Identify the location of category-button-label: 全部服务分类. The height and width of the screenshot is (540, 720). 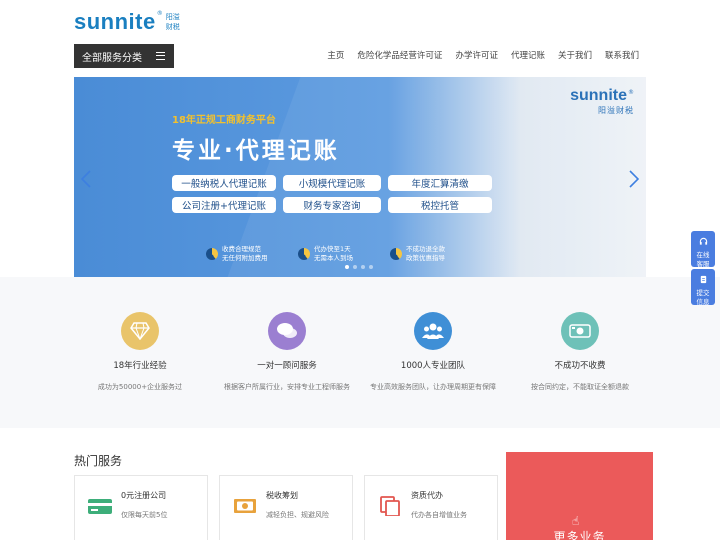
(112, 58).